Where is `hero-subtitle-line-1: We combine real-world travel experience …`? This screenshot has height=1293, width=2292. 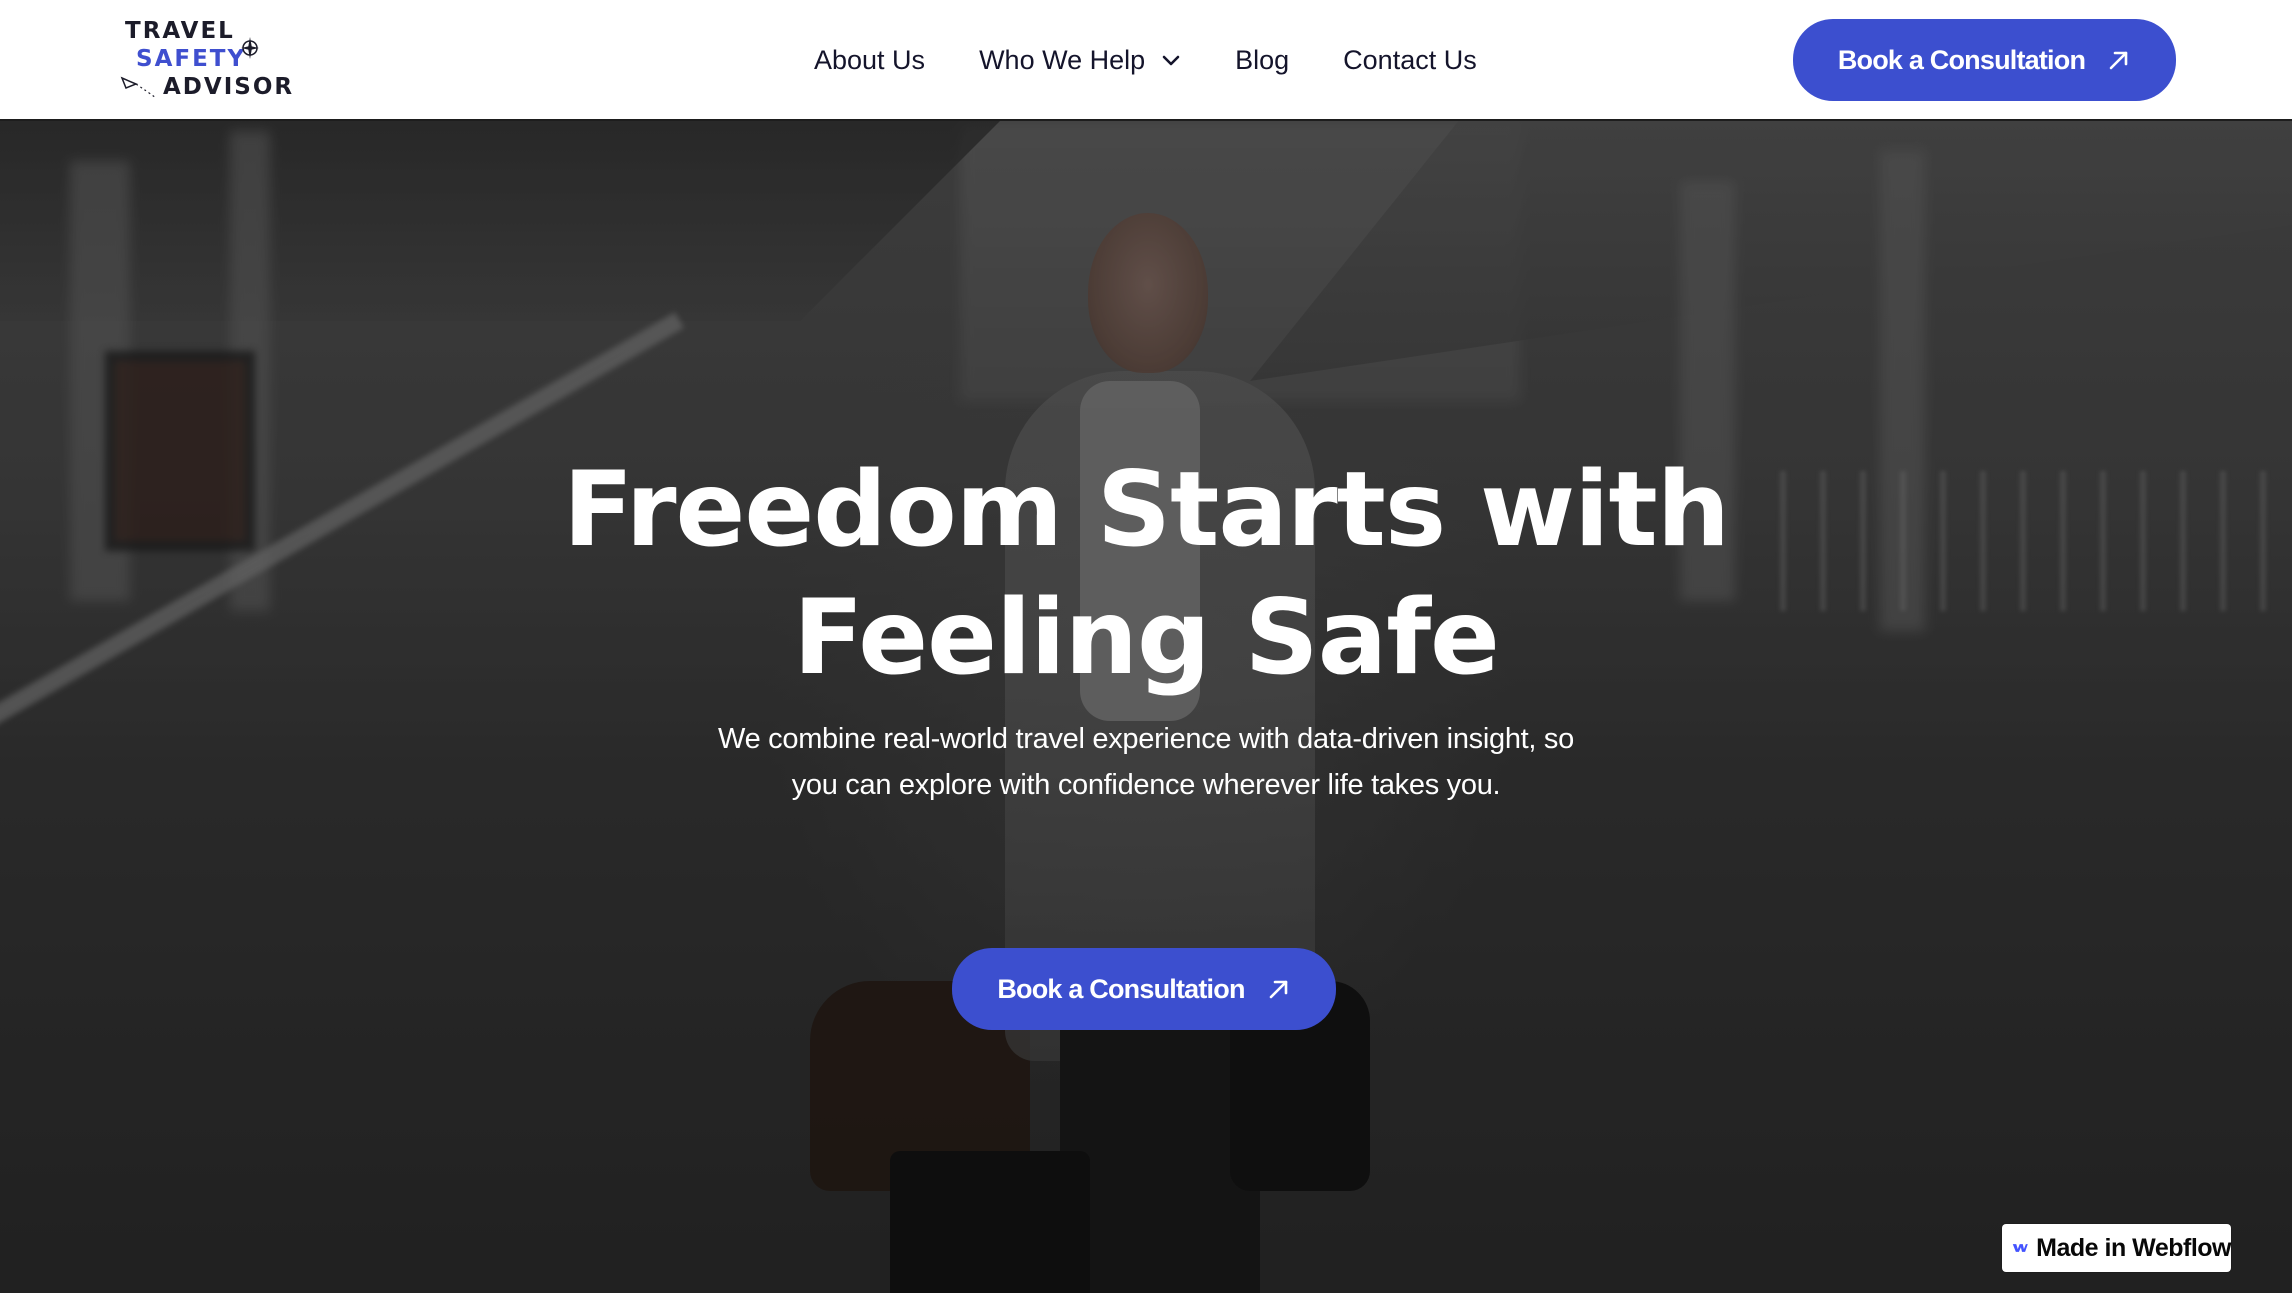
hero-subtitle-line-1: We combine real-world travel experience … is located at coordinates (1146, 739).